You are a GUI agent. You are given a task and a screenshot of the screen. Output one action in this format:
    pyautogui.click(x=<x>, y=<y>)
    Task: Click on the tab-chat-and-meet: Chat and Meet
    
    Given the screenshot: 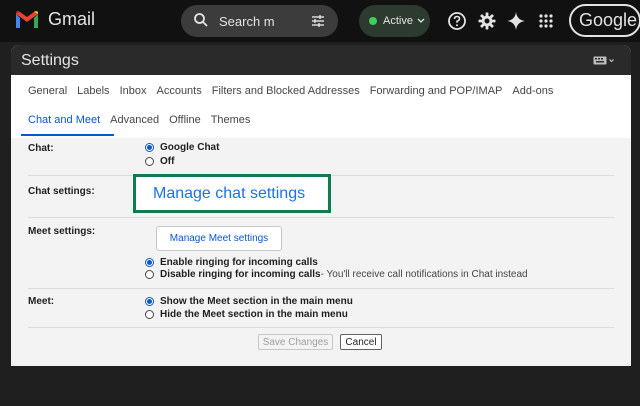 What is the action you would take?
    pyautogui.click(x=63, y=120)
    